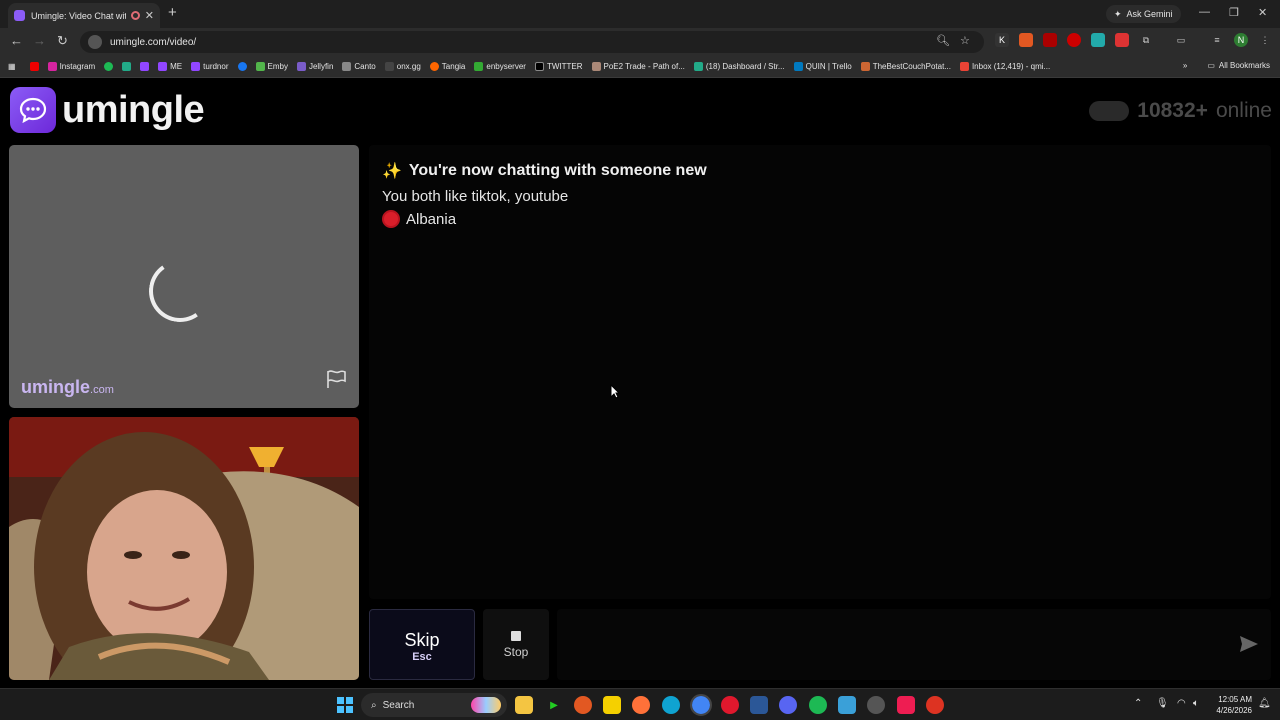 Image resolution: width=1280 pixels, height=720 pixels. I want to click on all-bookmarks-button: » ▭ All Bookmarks, so click(1226, 65).